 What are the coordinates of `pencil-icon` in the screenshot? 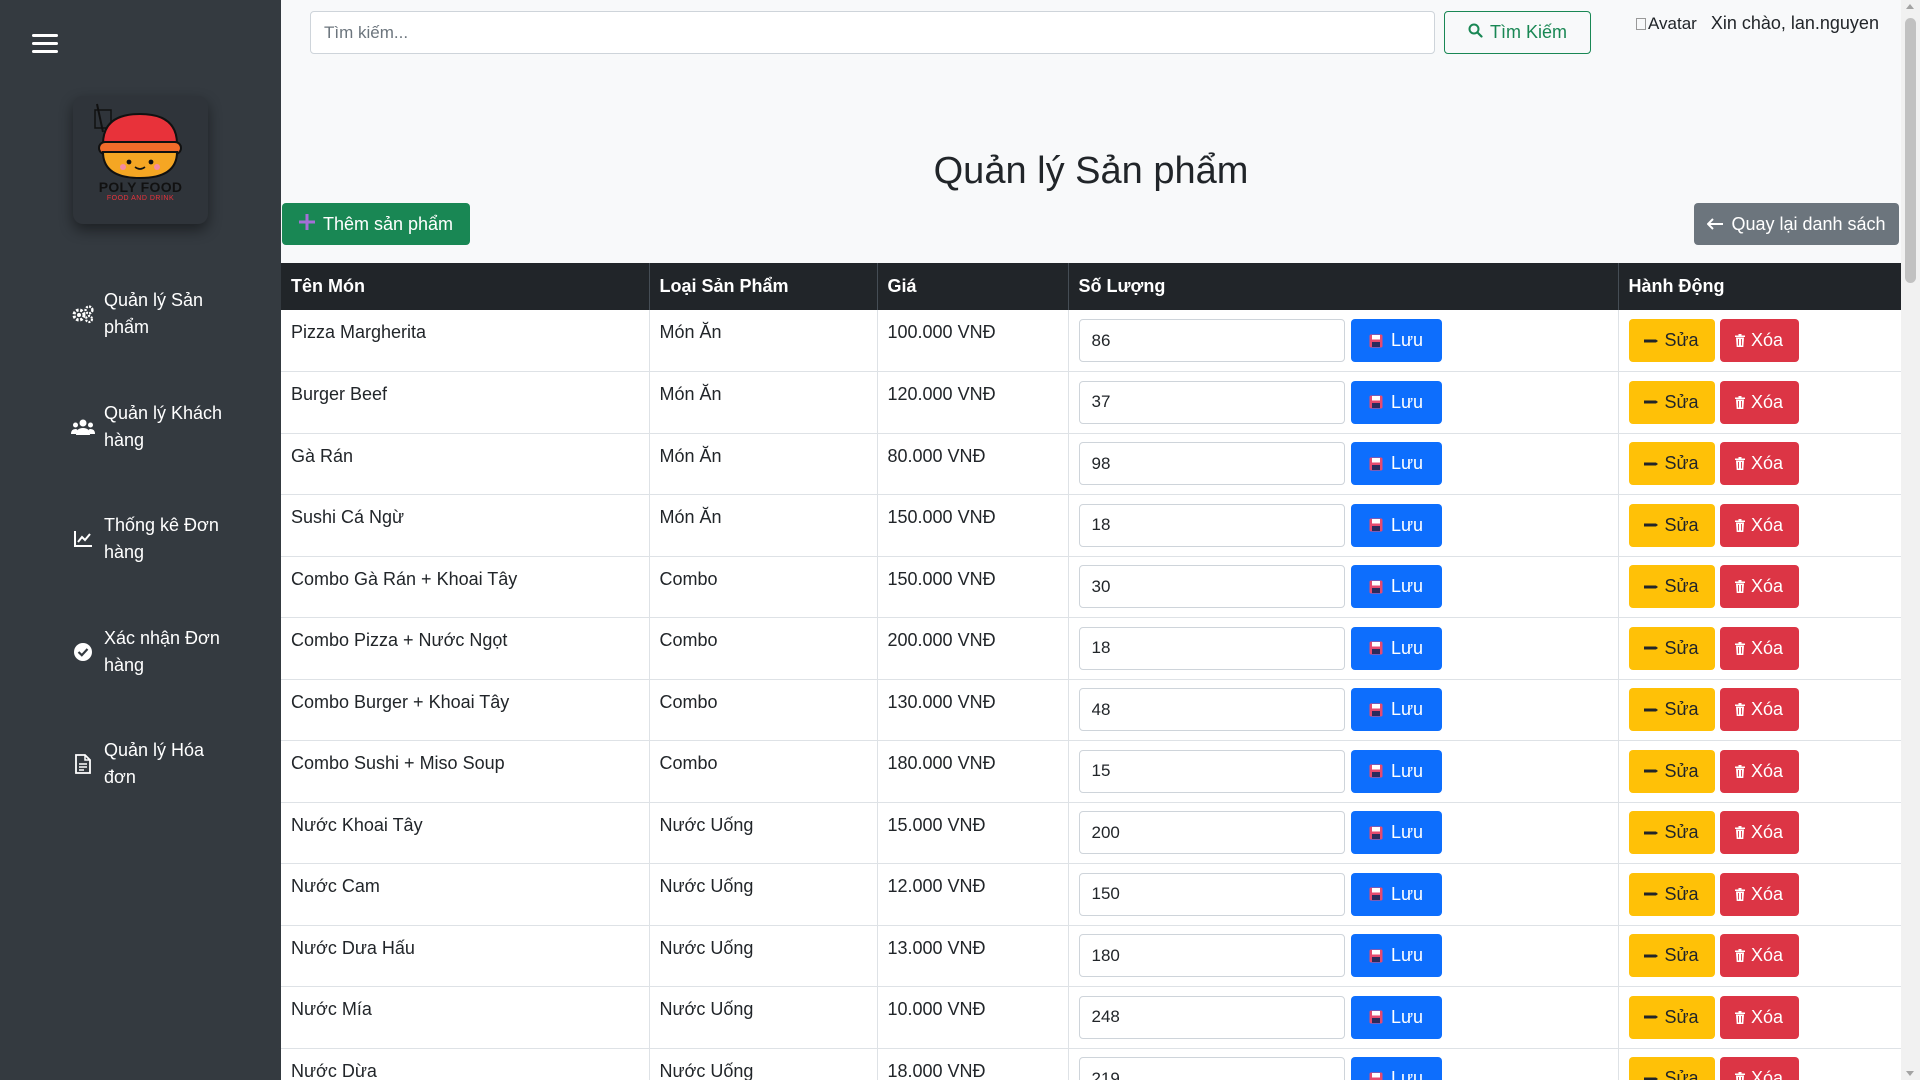 It's located at (1651, 710).